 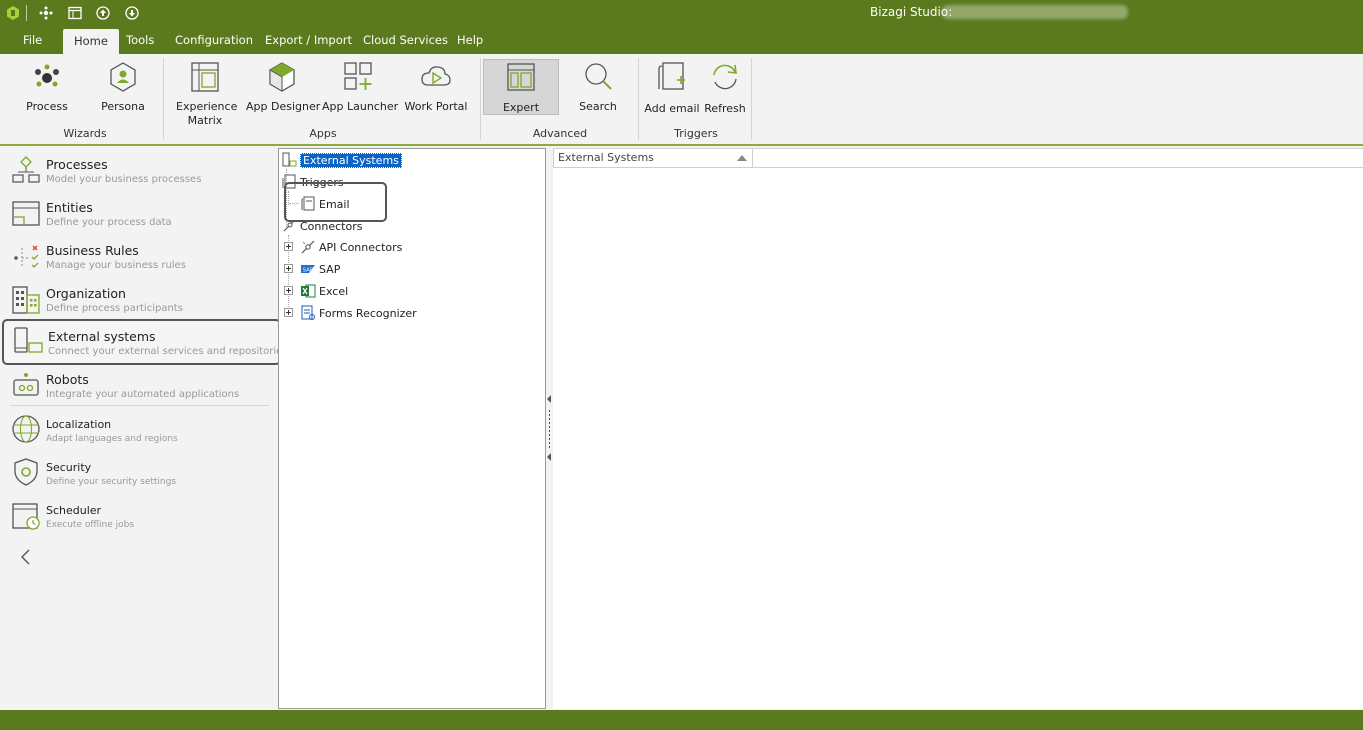 I want to click on nav-item-processes: Processes Model your business processes, so click(x=140, y=171).